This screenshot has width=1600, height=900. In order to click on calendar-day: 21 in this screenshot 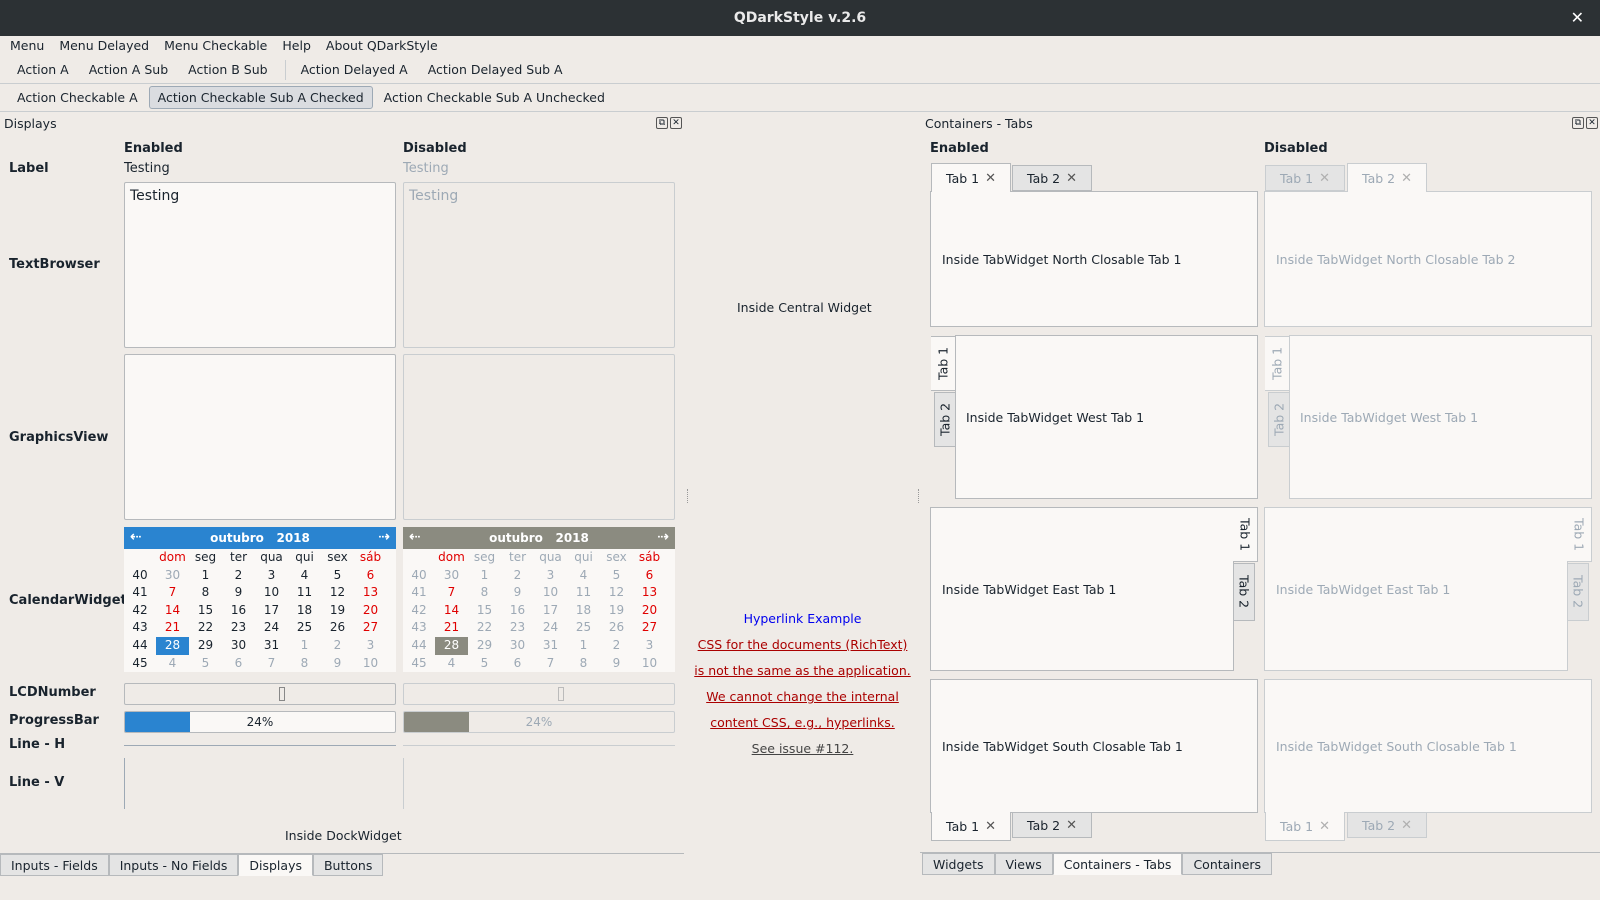, I will do `click(172, 628)`.